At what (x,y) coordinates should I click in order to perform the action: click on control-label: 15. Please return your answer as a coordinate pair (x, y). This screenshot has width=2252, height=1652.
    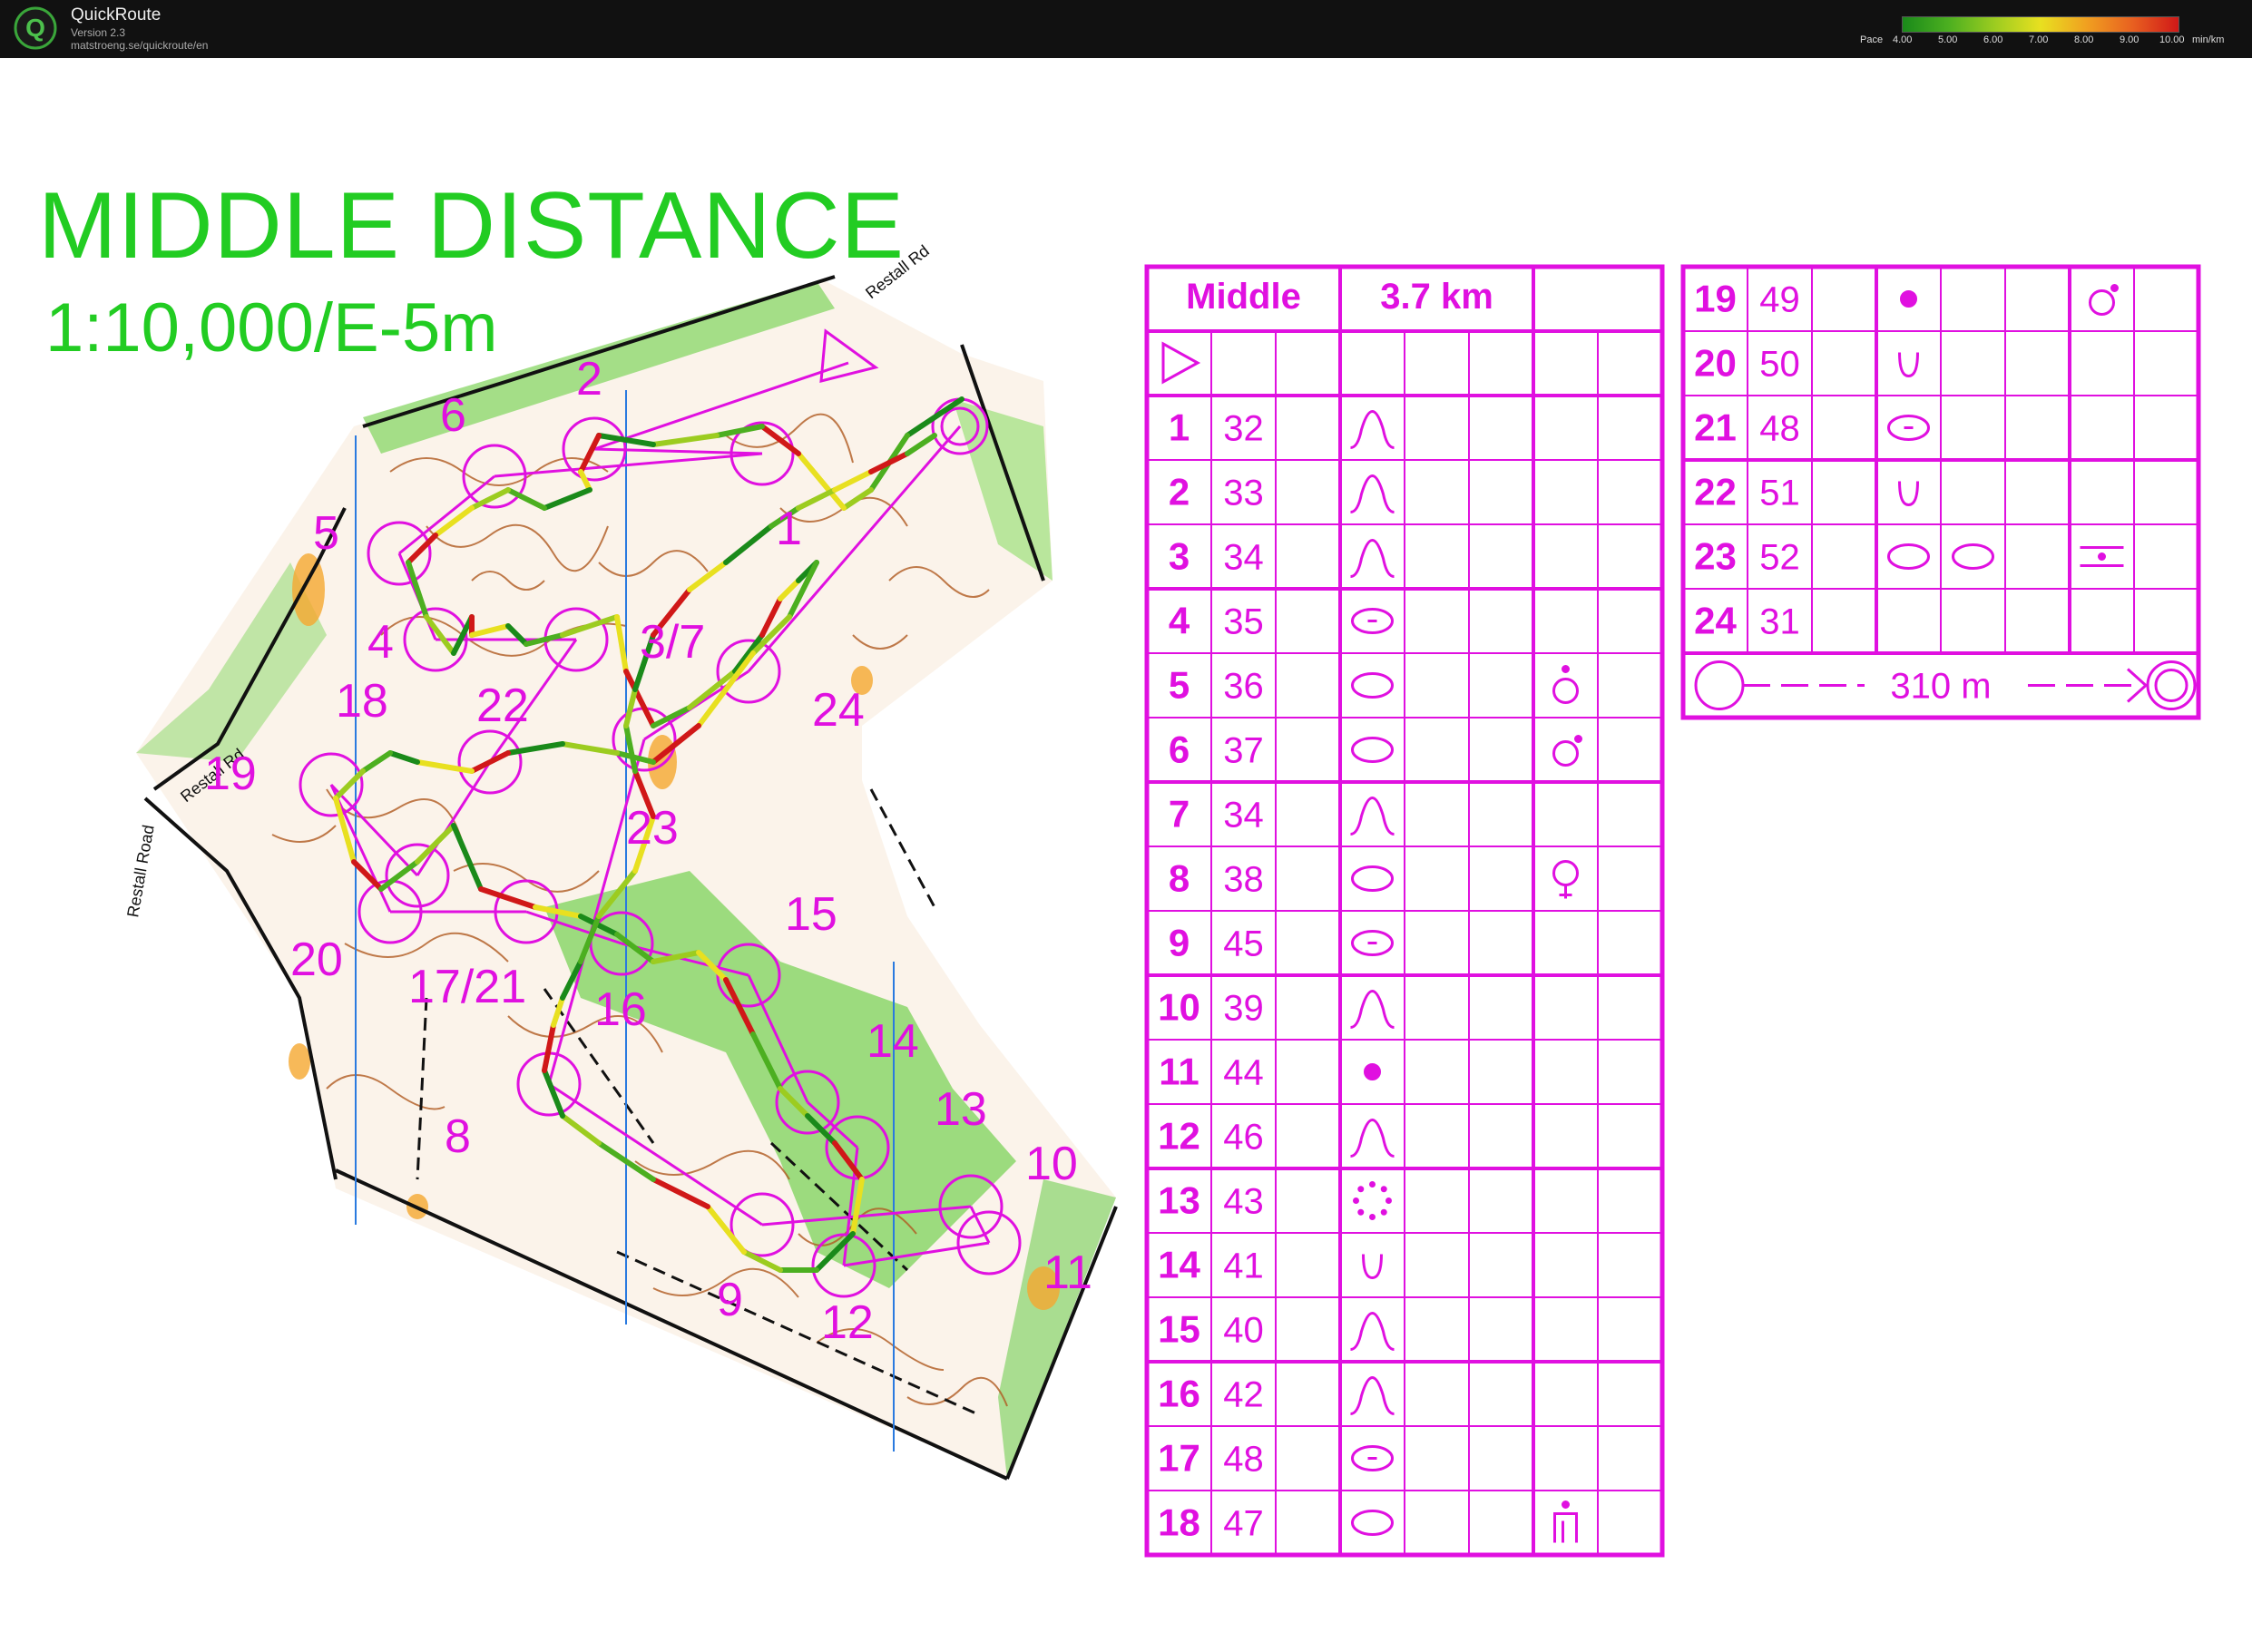
    Looking at the image, I should click on (811, 914).